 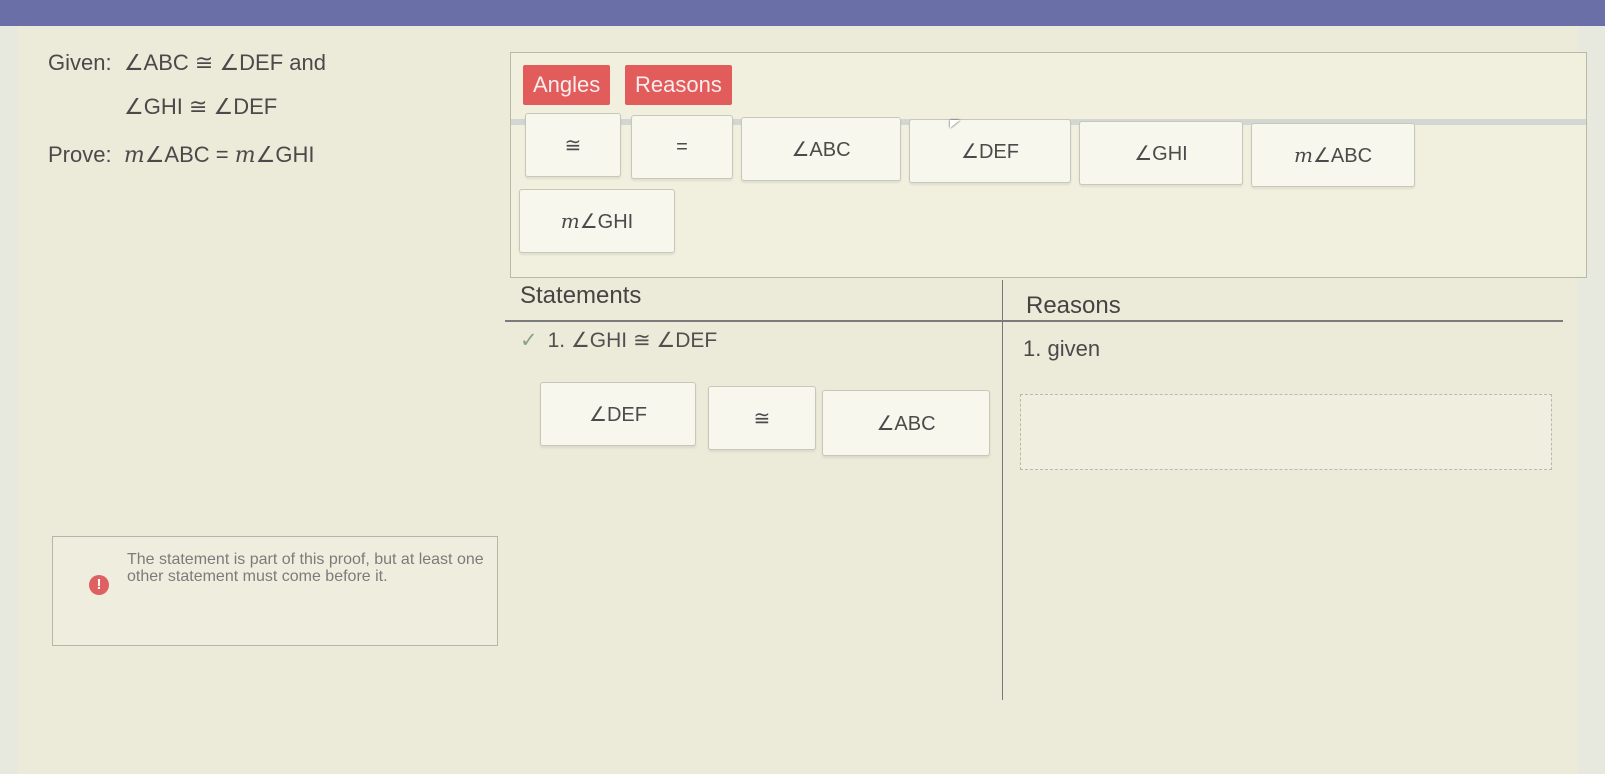 I want to click on token-angle-ghi: ∠GHI, so click(x=1161, y=153).